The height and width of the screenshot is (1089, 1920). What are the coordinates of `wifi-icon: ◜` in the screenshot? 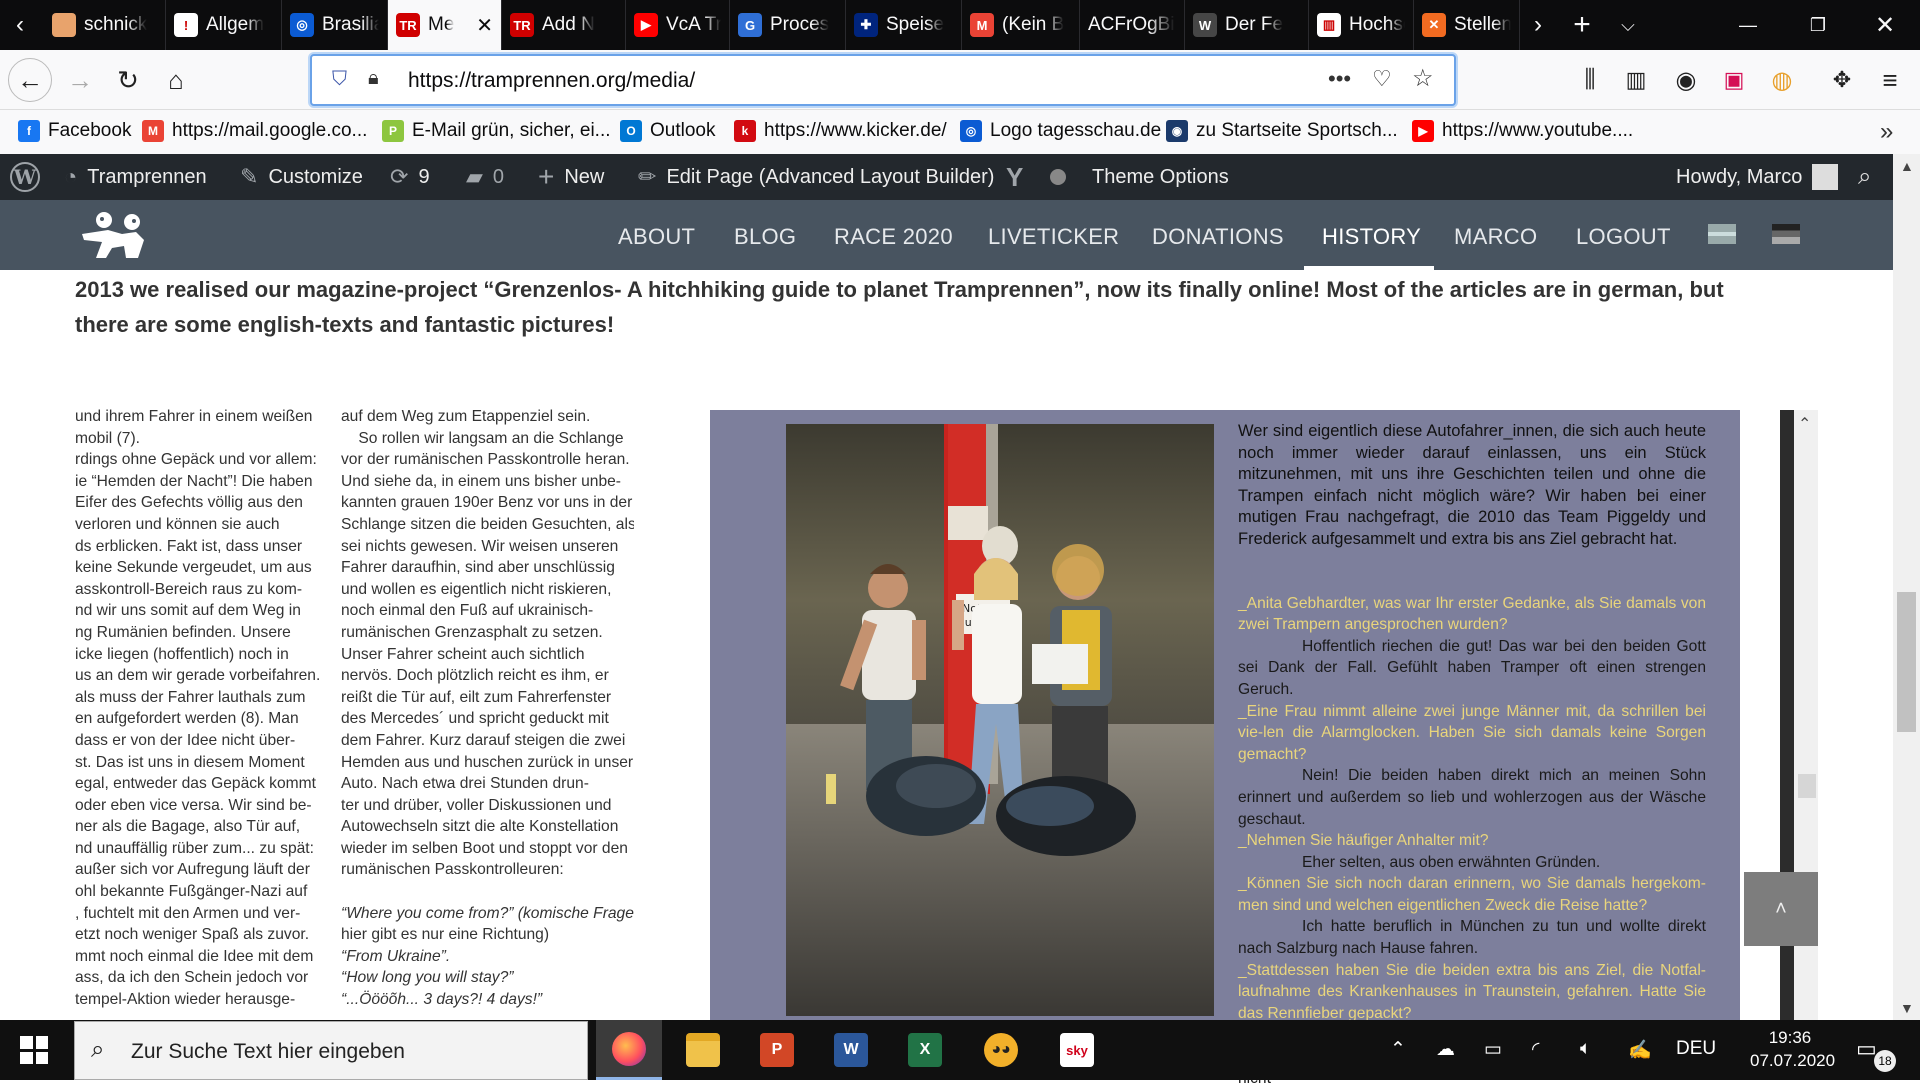 It's located at (1535, 1049).